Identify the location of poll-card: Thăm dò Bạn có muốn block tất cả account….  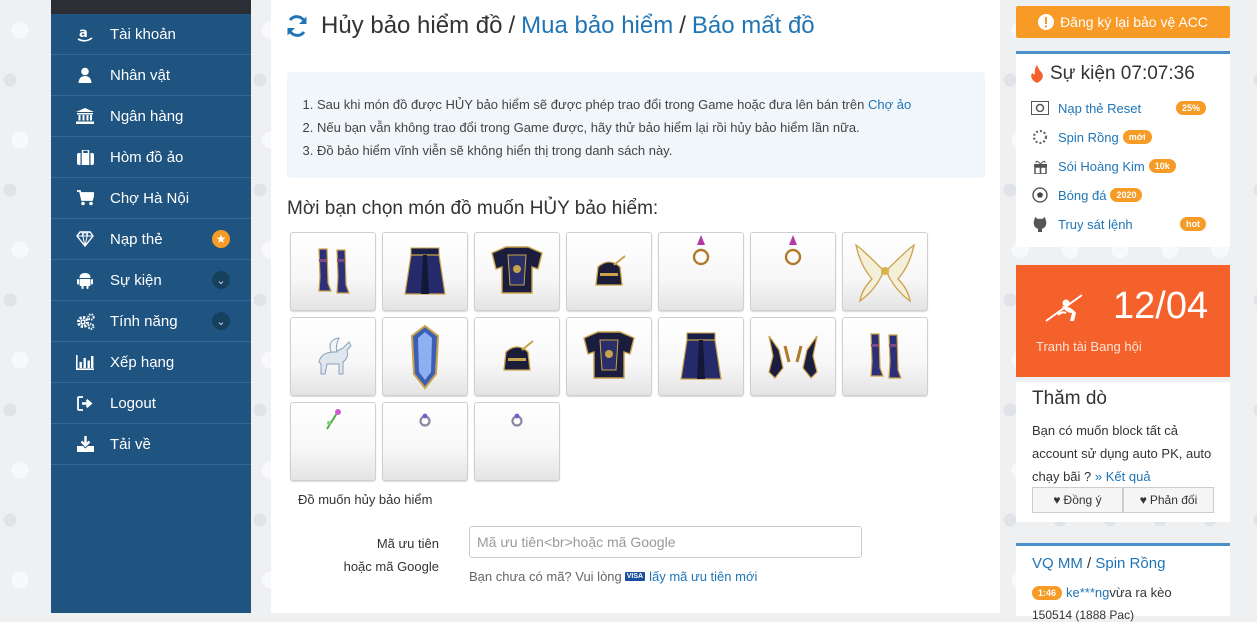
(1123, 452).